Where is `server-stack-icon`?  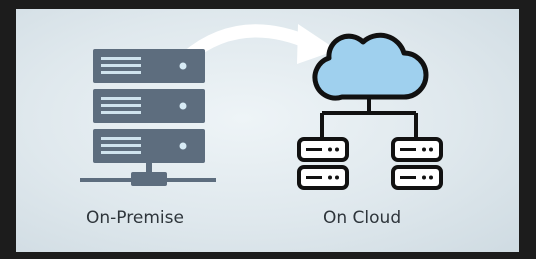
server-stack-icon is located at coordinates (149, 106).